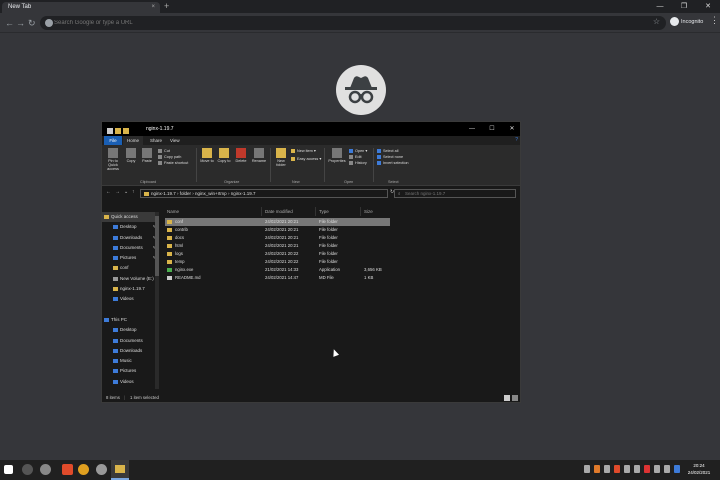 The width and height of the screenshot is (720, 480). I want to click on omnibox-input, so click(334, 23).